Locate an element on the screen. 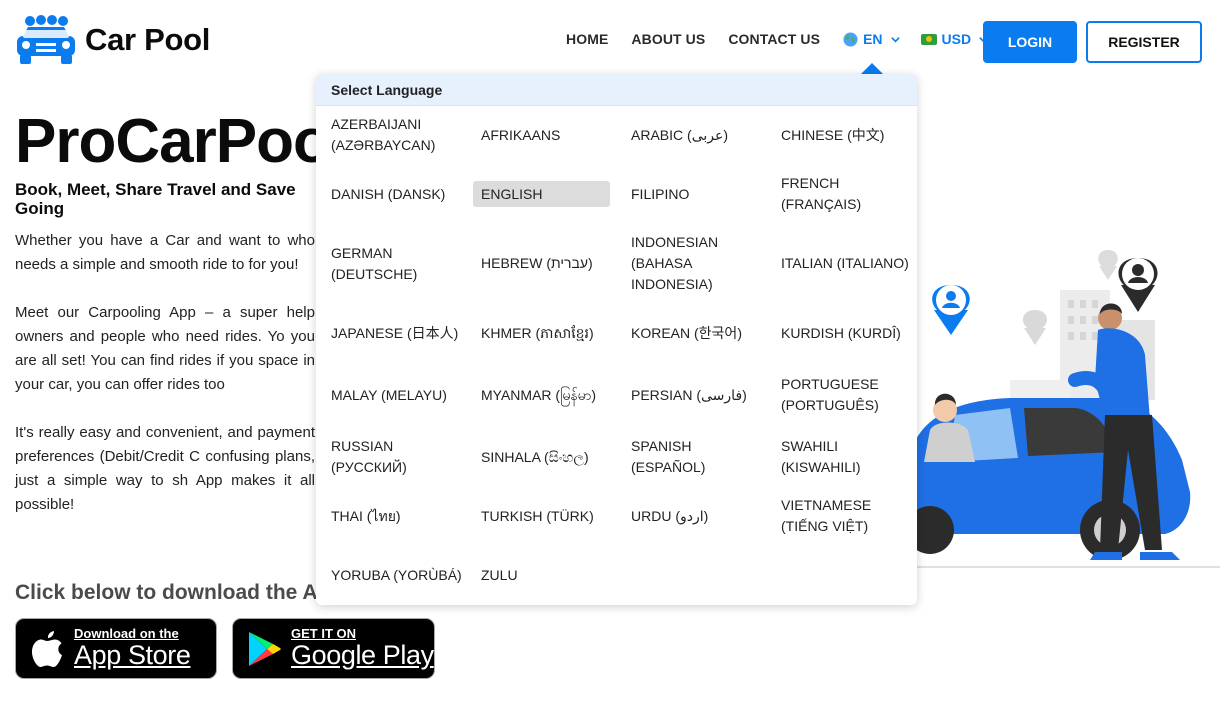 The height and width of the screenshot is (722, 1225). language-option-japanese: JAPANESE (日本人) is located at coordinates (399, 333).